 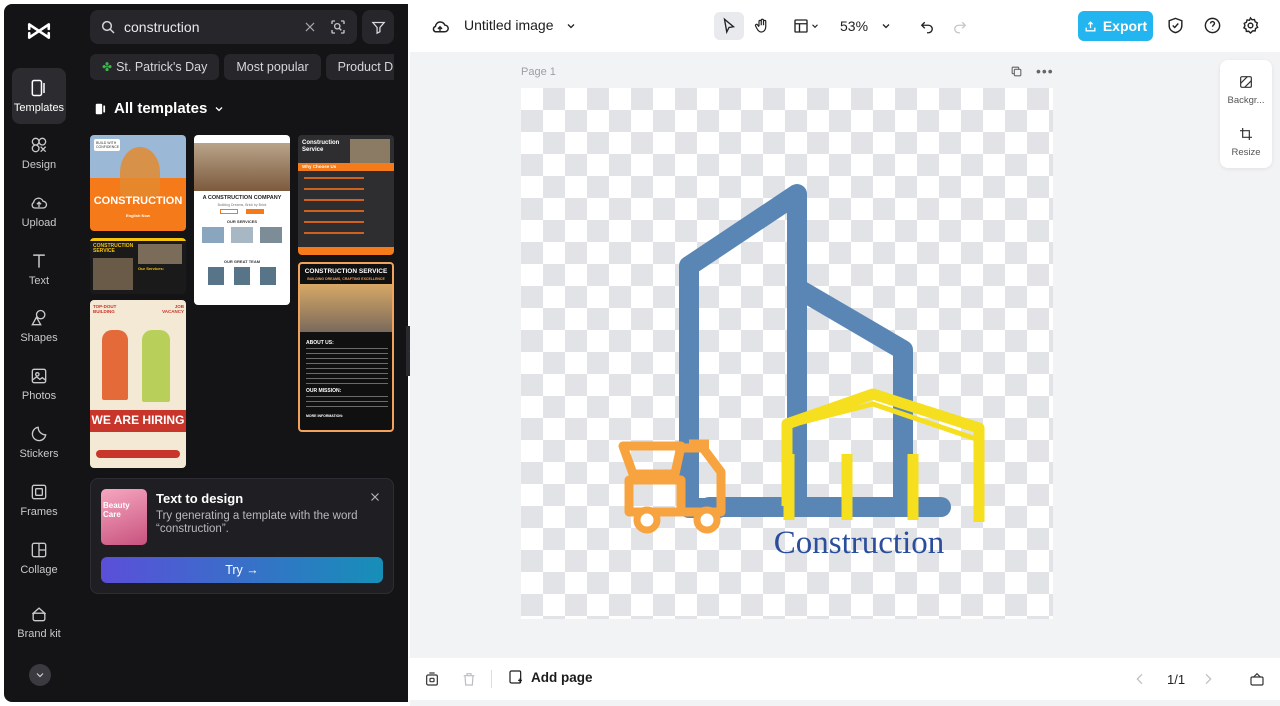 I want to click on hand-tool-button, so click(x=762, y=26).